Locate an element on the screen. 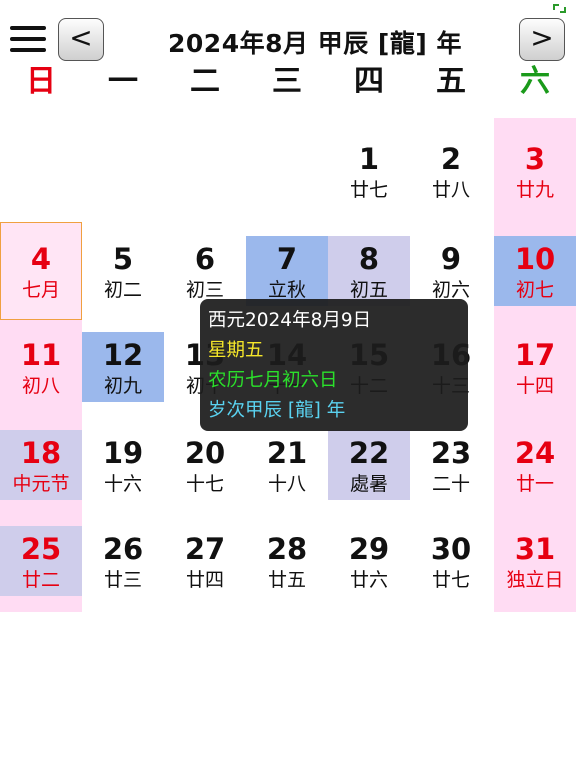 The image size is (576, 768). popup-weekday: 星期五 is located at coordinates (236, 350).